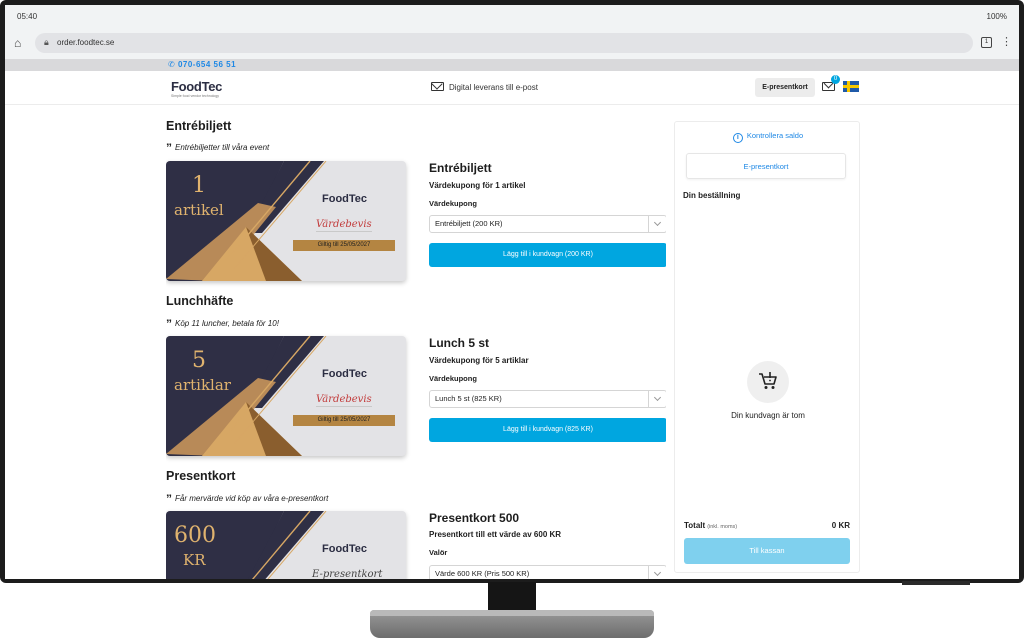 The height and width of the screenshot is (638, 1024). I want to click on status-time: 05:40, so click(27, 16).